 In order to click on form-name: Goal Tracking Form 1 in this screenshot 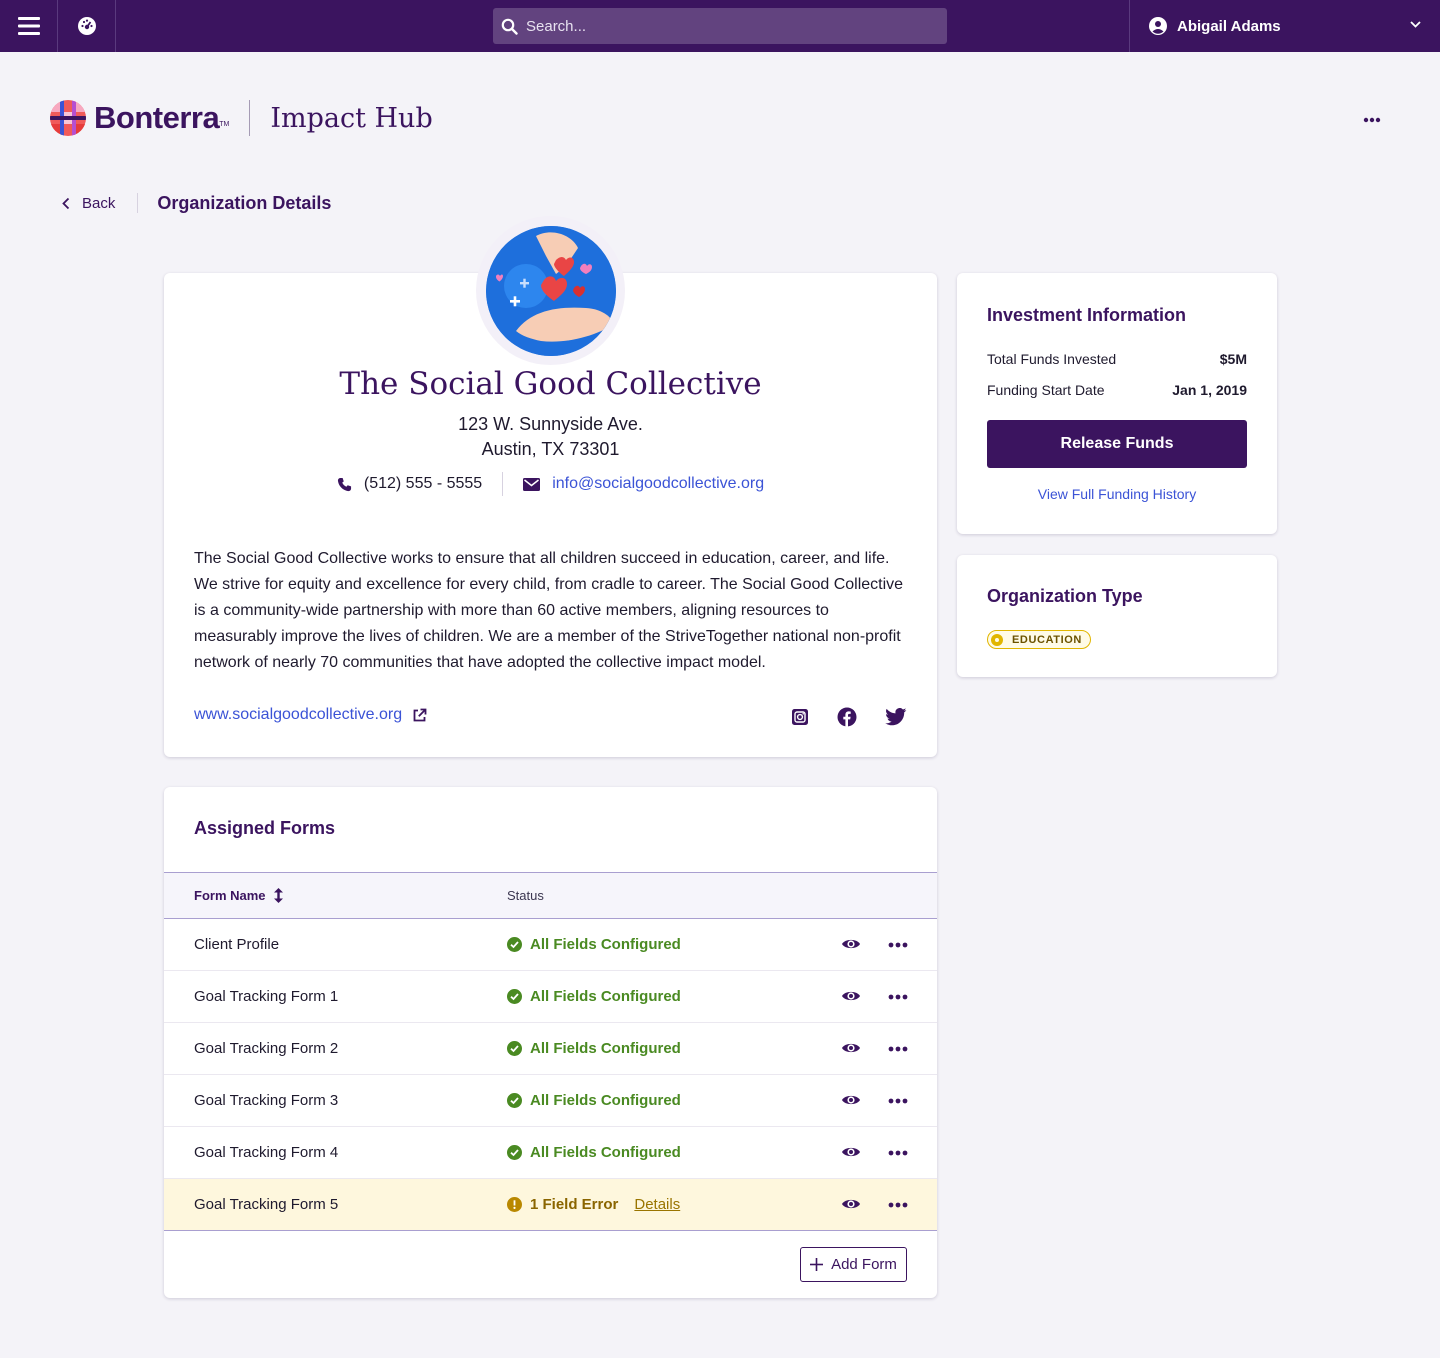, I will do `click(266, 996)`.